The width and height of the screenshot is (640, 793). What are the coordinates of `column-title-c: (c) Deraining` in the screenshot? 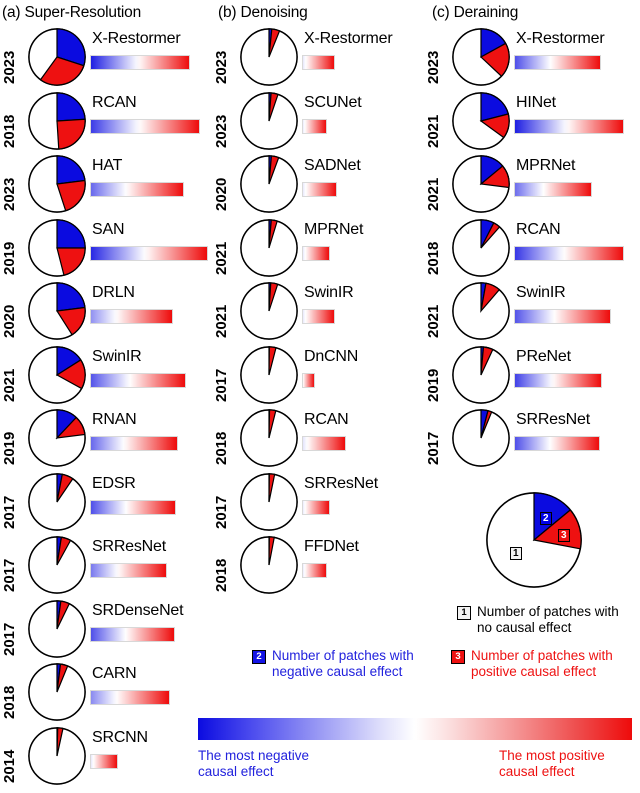 It's located at (475, 12).